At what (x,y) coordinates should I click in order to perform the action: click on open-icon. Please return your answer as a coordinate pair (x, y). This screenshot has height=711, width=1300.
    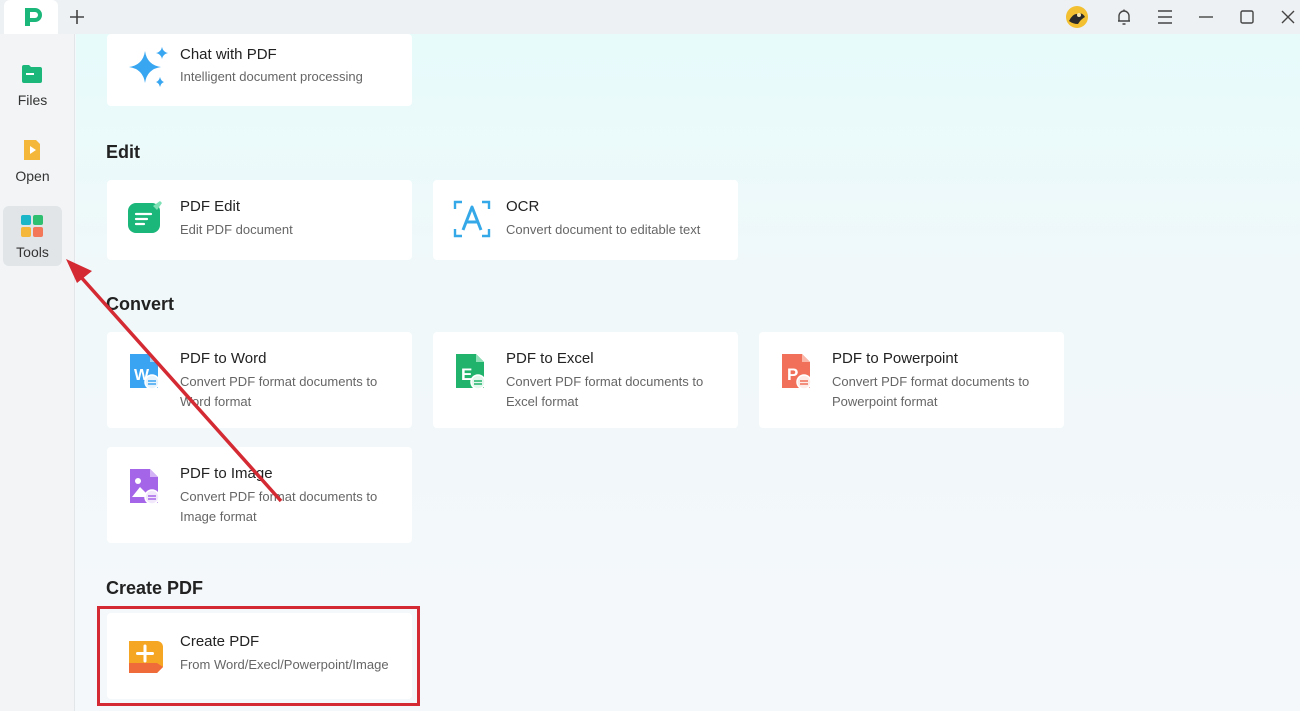
    Looking at the image, I should click on (32, 150).